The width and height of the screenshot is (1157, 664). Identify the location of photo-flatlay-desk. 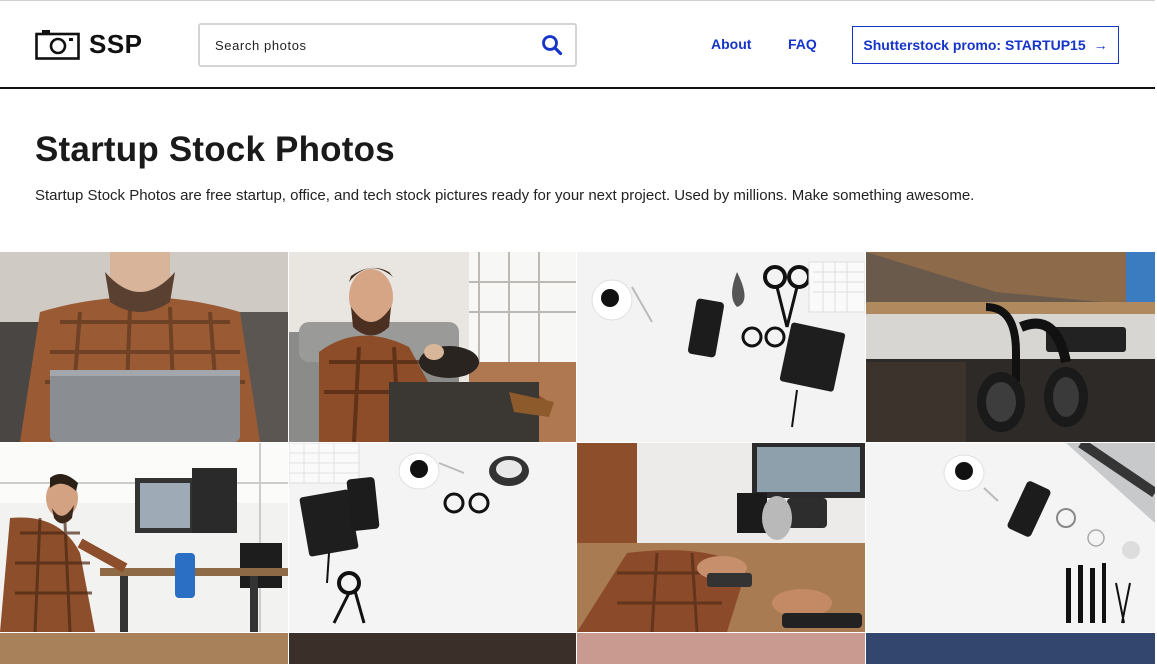
(721, 347).